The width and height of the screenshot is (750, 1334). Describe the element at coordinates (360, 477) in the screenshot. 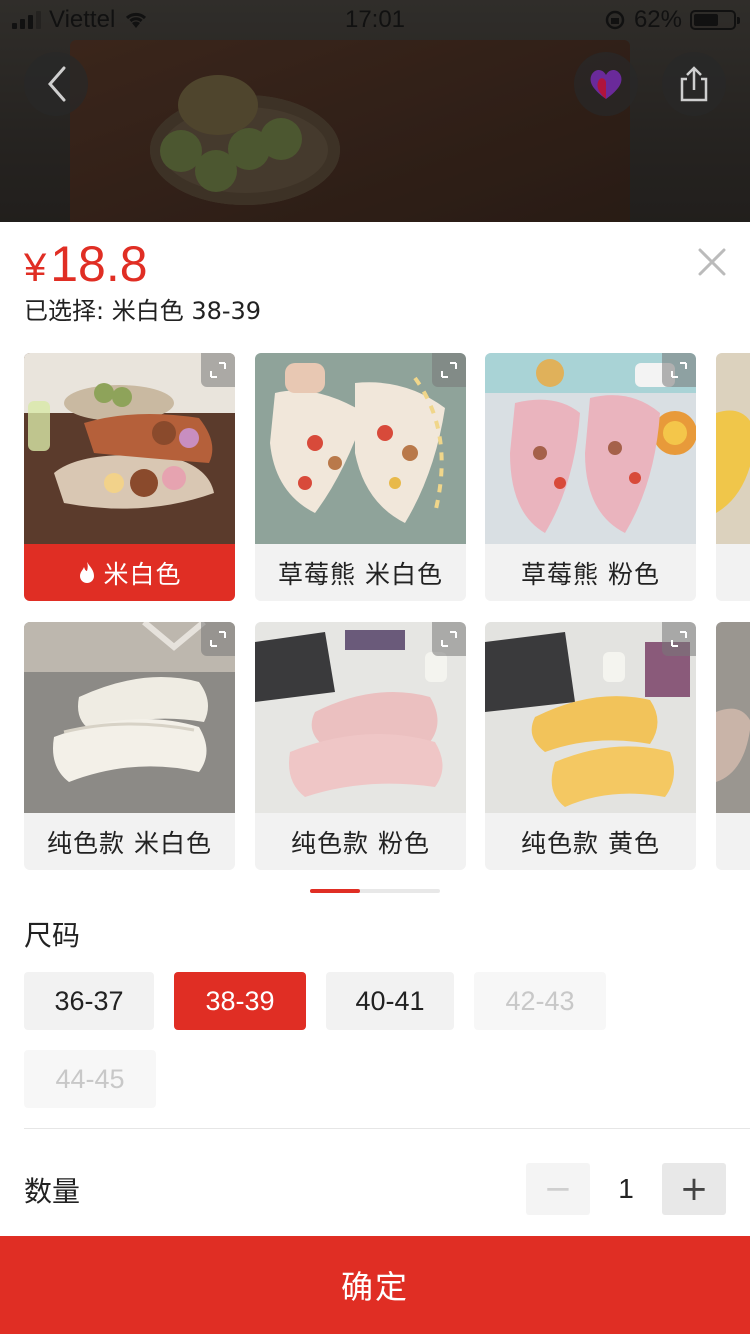

I see `variant-card-2: 草莓熊 米白色` at that location.